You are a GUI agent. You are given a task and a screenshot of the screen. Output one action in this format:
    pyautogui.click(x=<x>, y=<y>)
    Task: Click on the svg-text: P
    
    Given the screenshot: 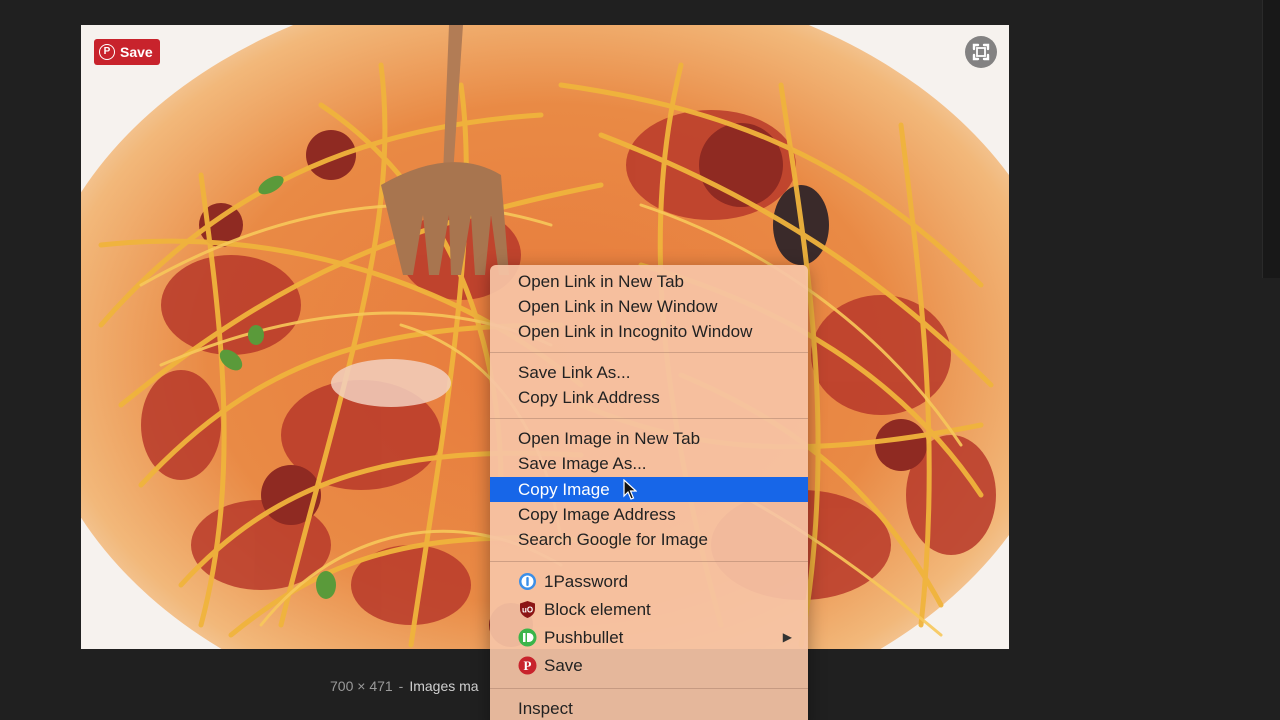 What is the action you would take?
    pyautogui.click(x=528, y=665)
    